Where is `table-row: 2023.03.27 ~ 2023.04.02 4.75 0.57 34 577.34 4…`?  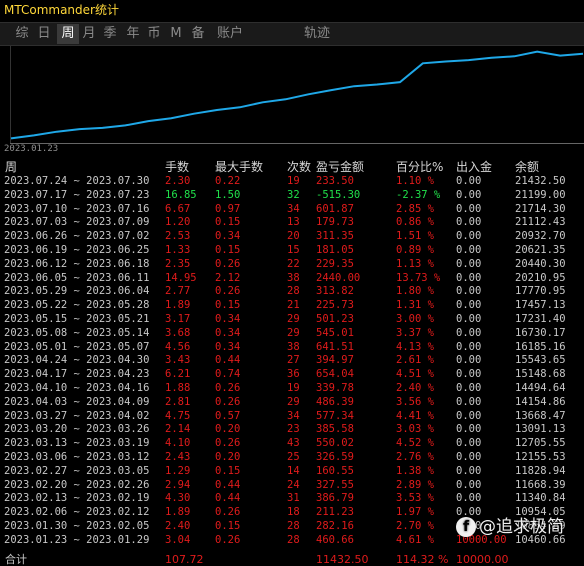
table-row: 2023.03.27 ~ 2023.04.02 4.75 0.57 34 577.34 4… is located at coordinates (292, 416).